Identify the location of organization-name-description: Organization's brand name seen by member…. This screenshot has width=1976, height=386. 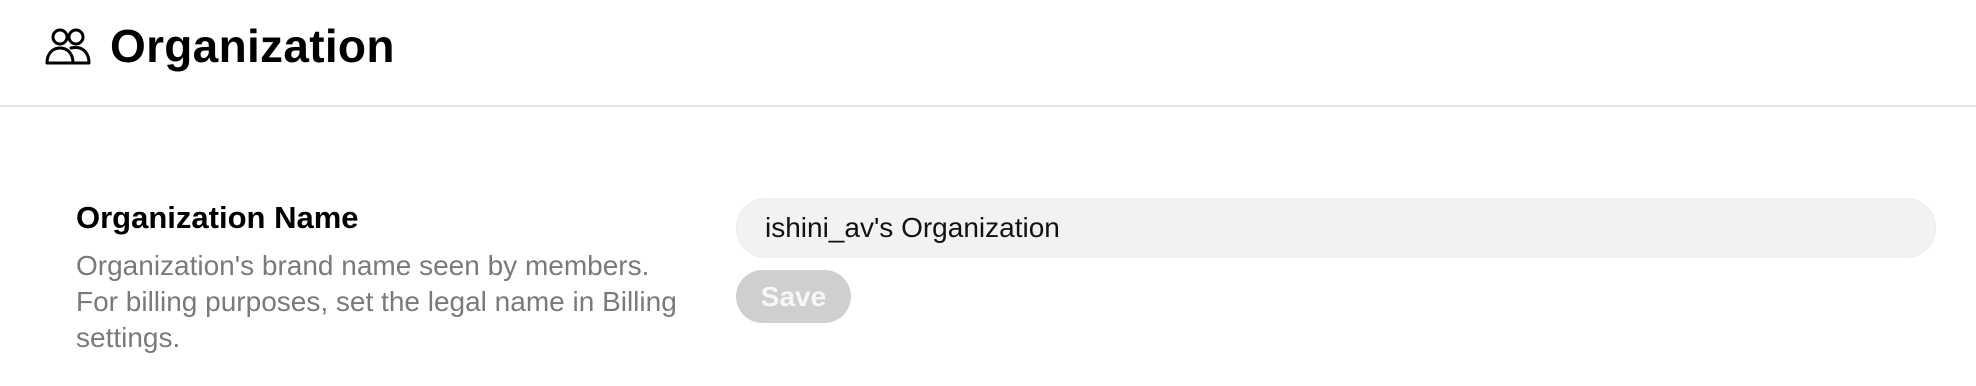
(376, 301).